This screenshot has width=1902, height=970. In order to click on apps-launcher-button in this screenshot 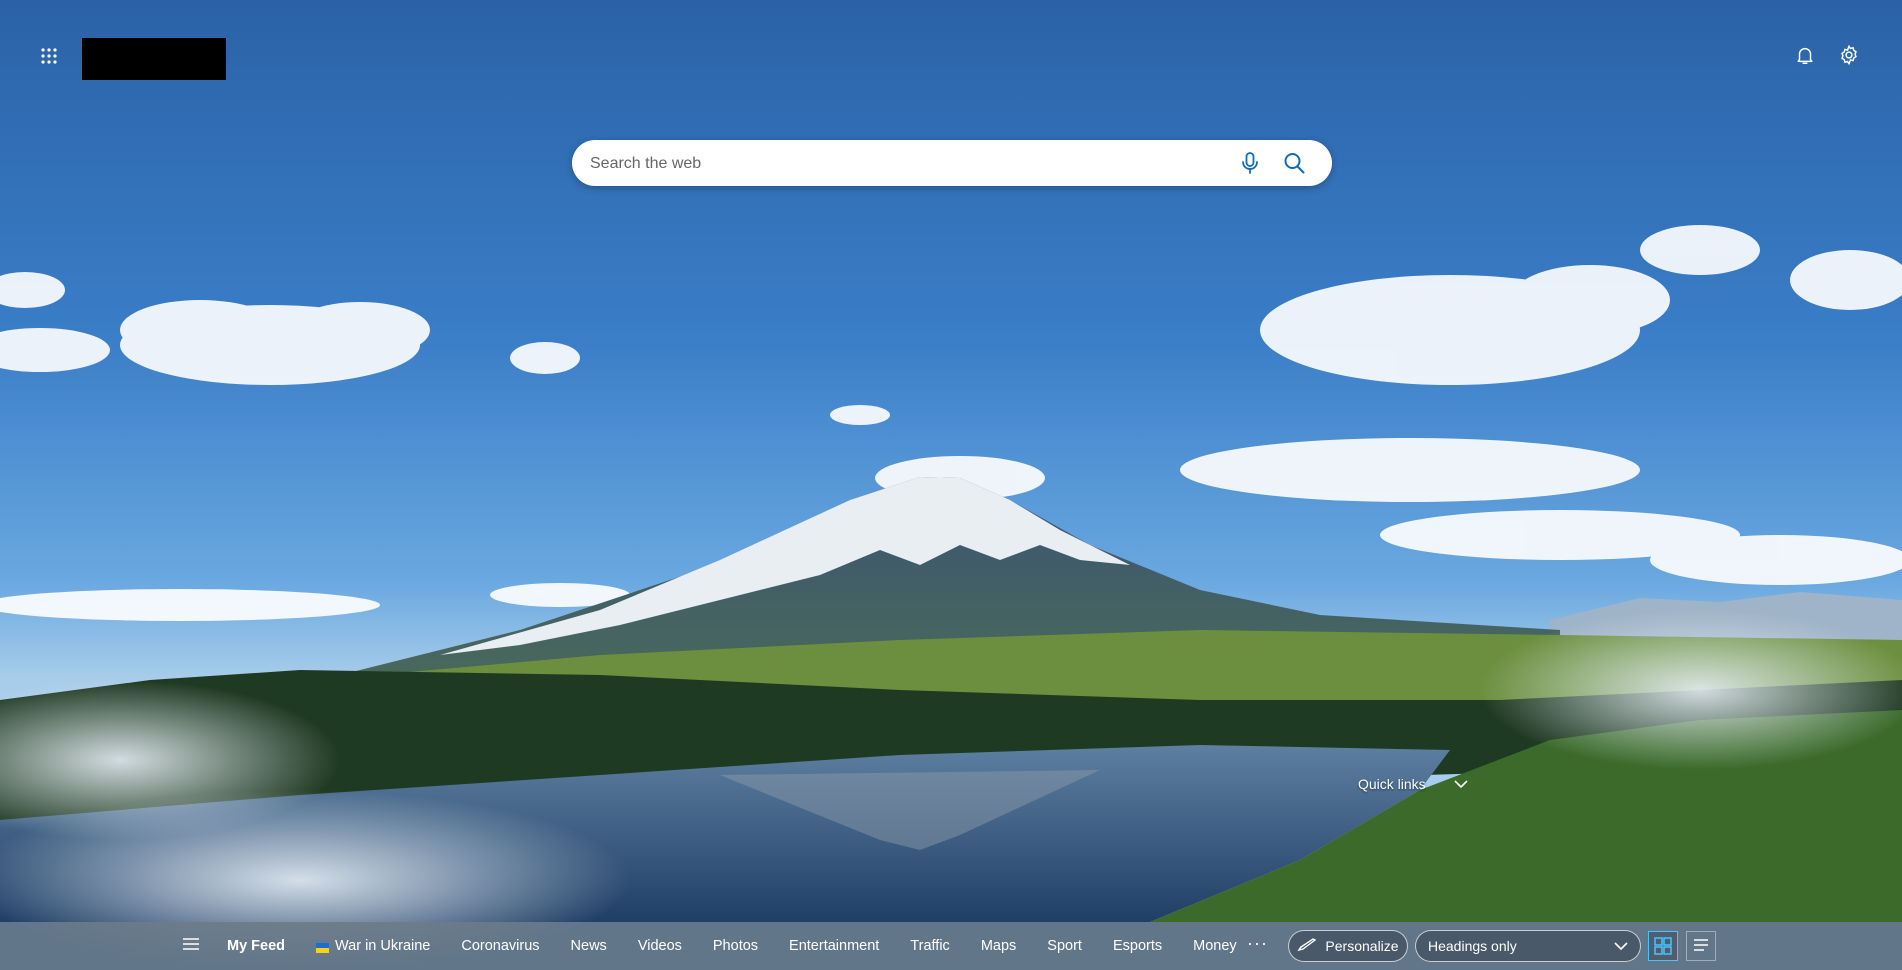, I will do `click(52, 59)`.